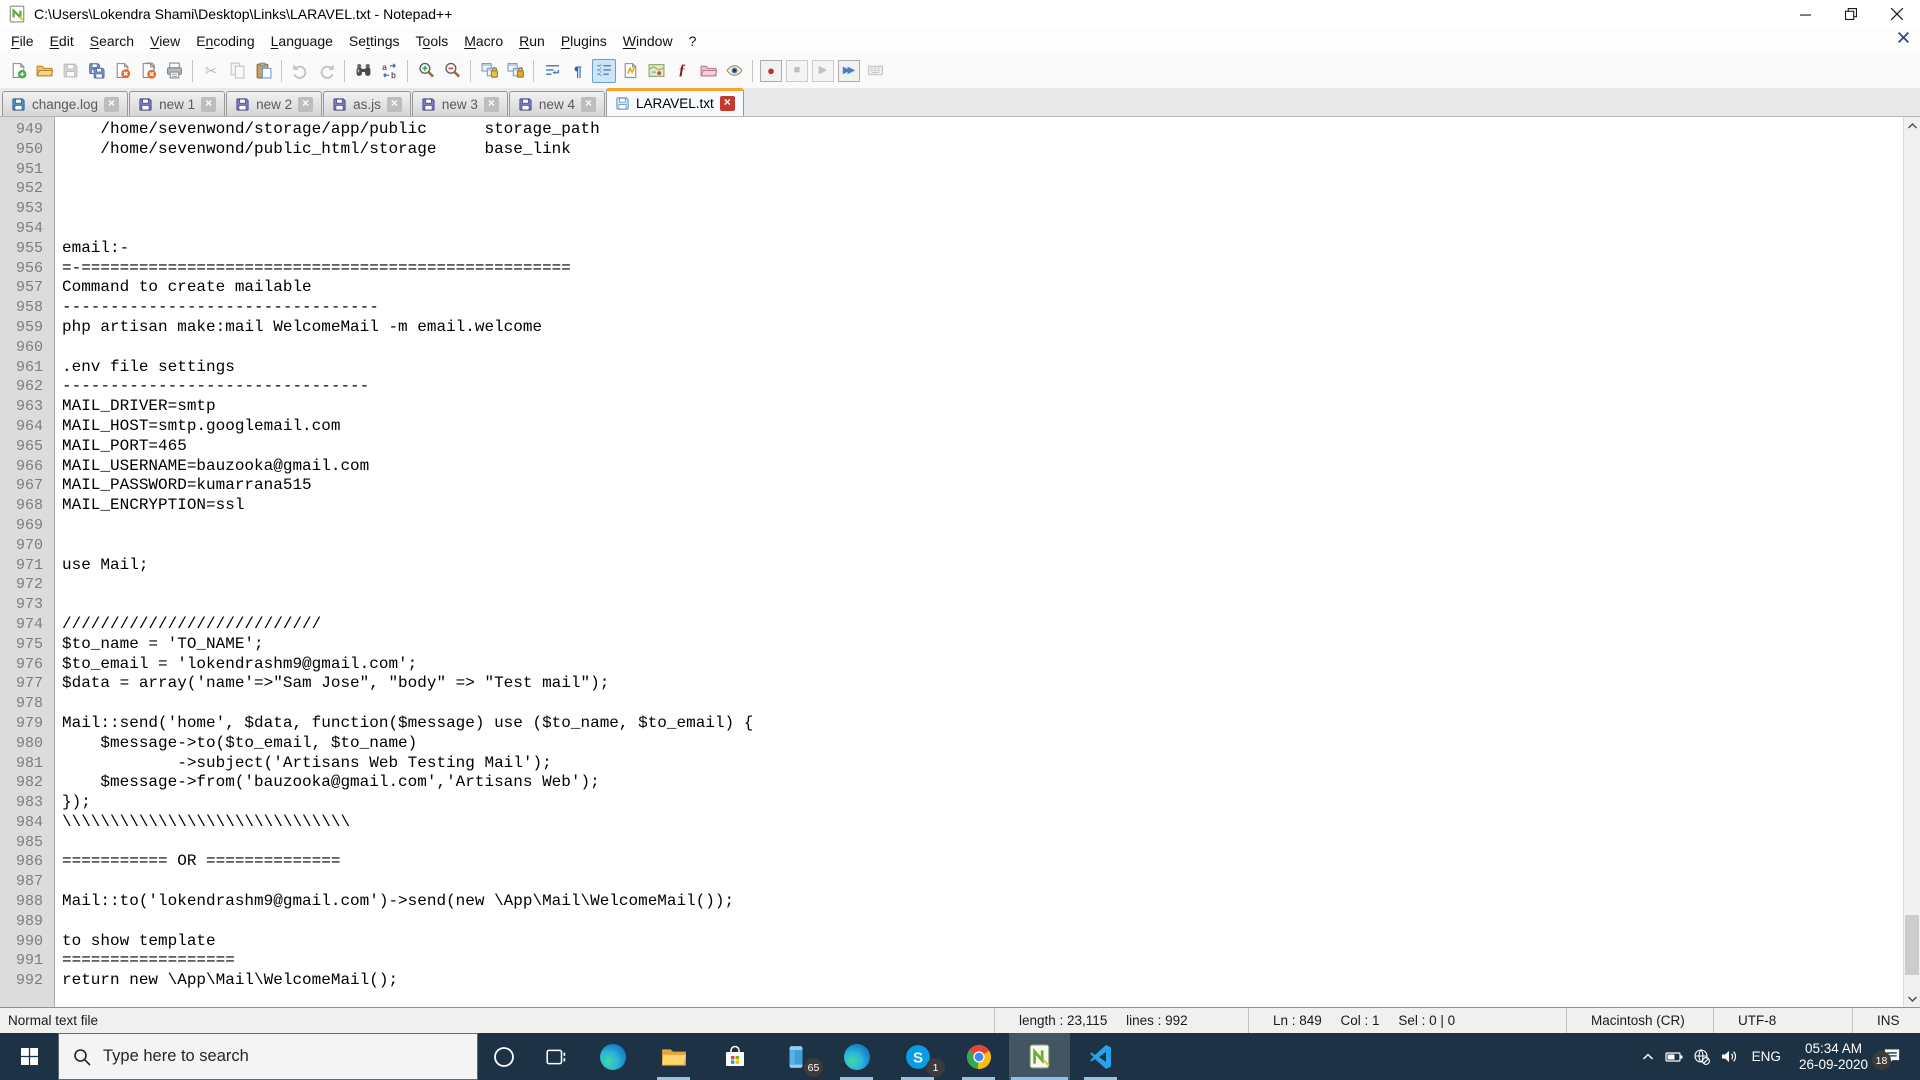 The width and height of the screenshot is (1920, 1080). Describe the element at coordinates (1100, 1056) in the screenshot. I see `taskbar-vscode` at that location.